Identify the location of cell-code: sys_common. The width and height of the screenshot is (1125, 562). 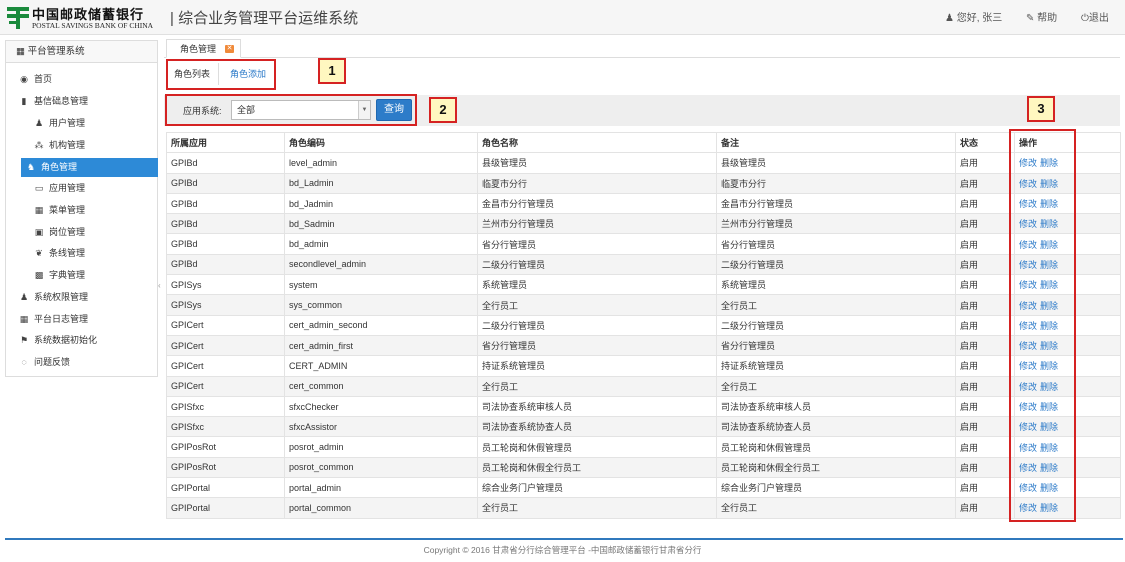
(381, 305).